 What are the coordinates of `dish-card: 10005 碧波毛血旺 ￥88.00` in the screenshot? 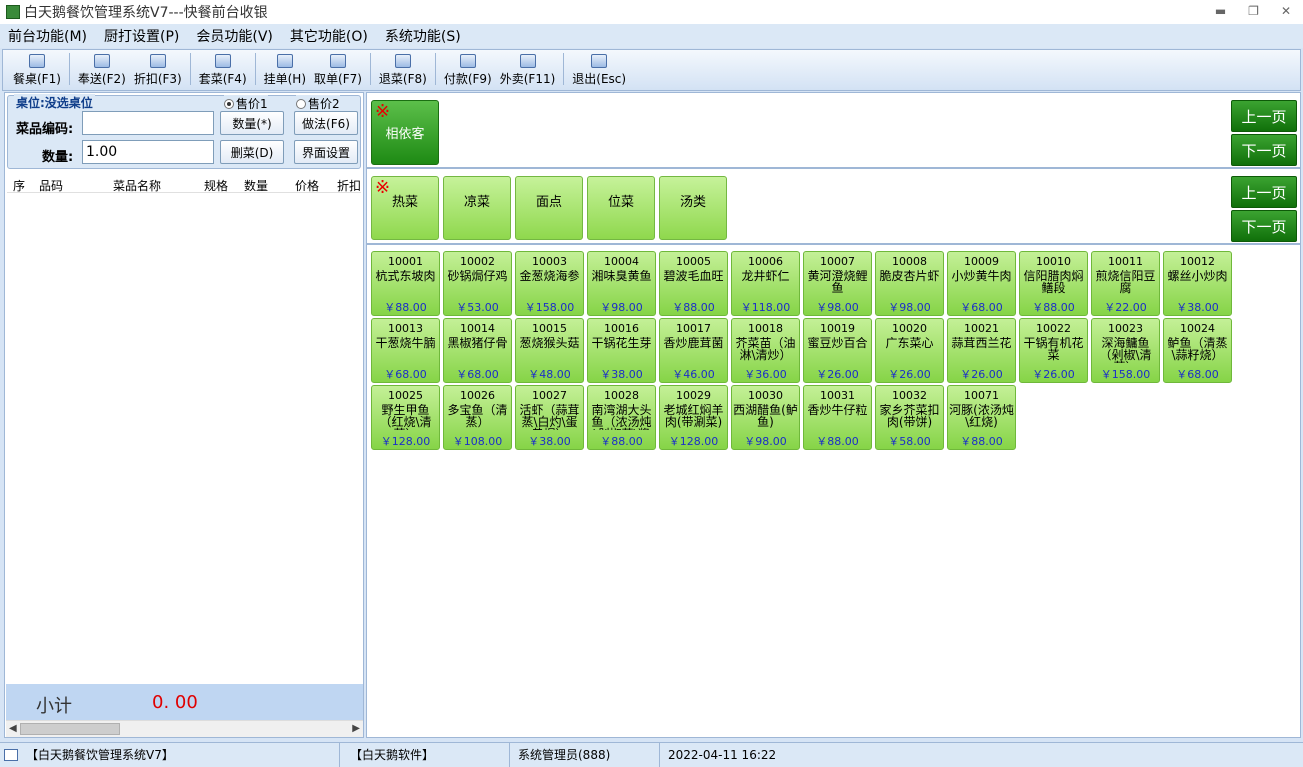 It's located at (693, 283).